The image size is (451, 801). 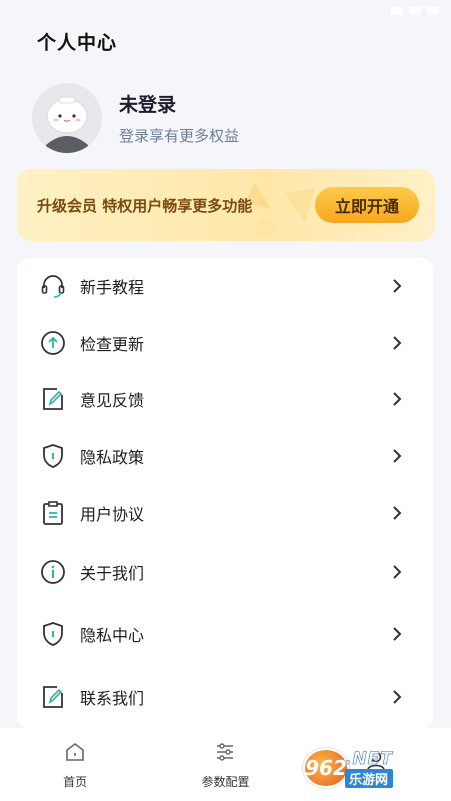 I want to click on menu-label: 检查更新, so click(x=112, y=344).